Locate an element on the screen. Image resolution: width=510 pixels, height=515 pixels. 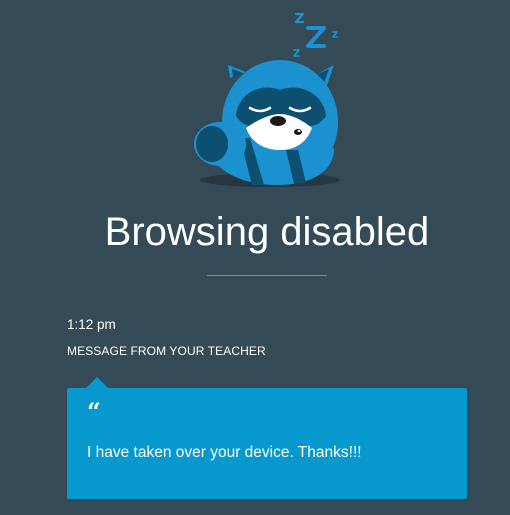
message-heading: MESSAGE FROM YOUR TEACHER is located at coordinates (166, 351).